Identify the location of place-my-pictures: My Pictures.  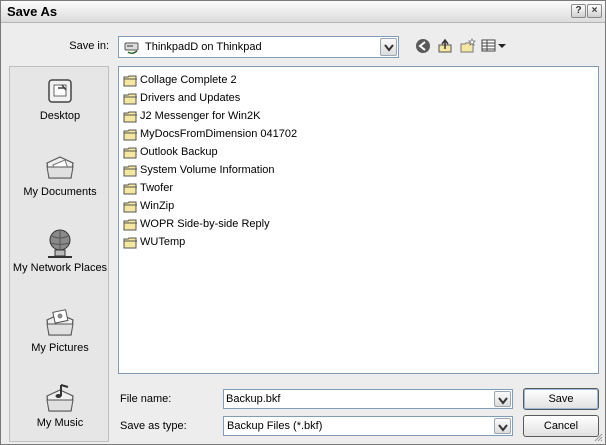
(60, 331).